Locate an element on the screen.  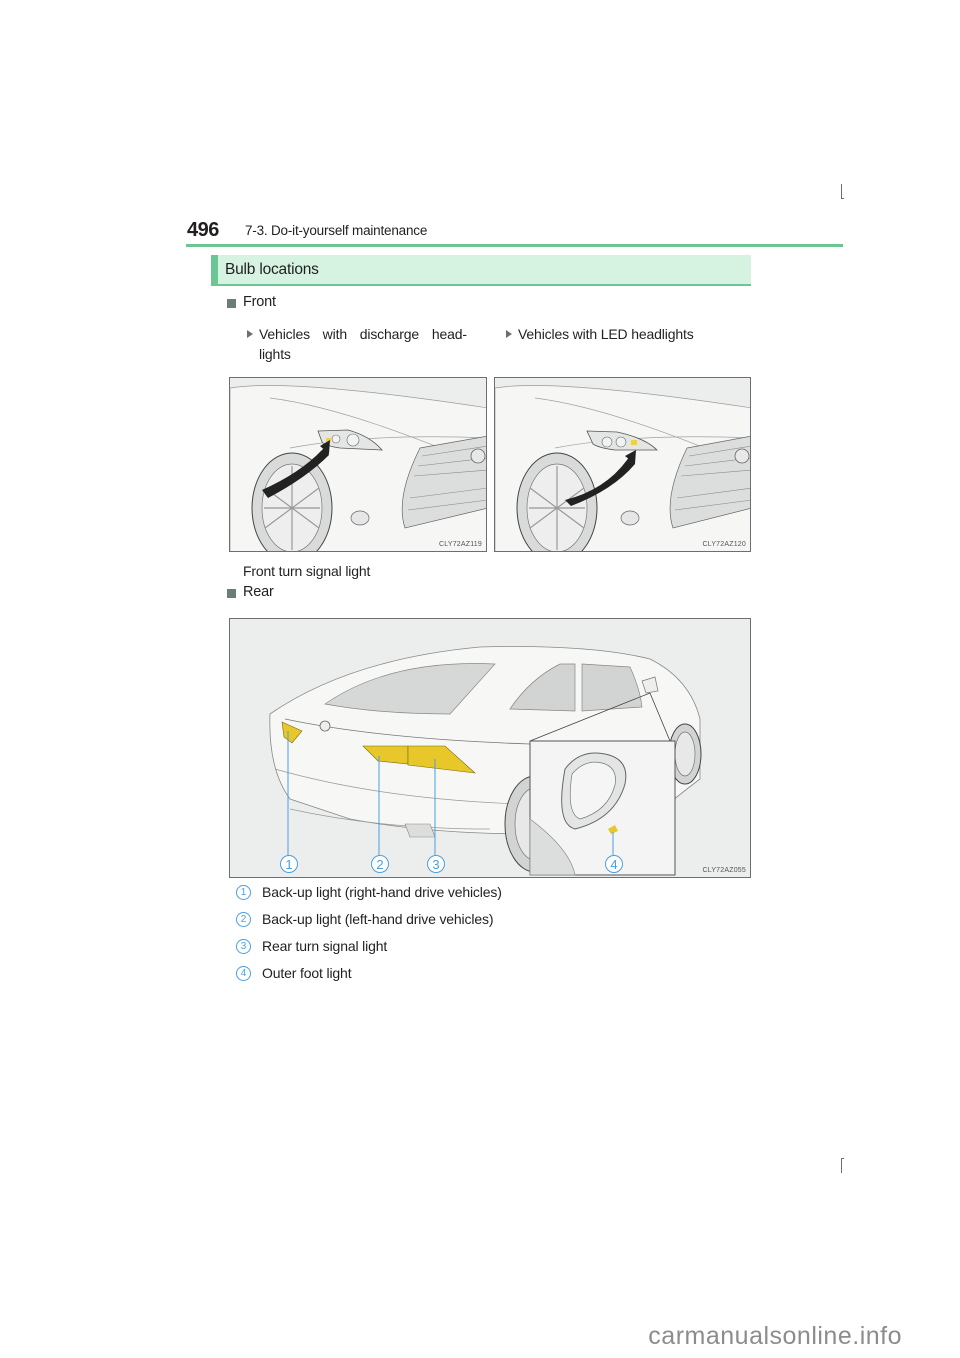
crop-mark-bottom is located at coordinates (842, 1165).